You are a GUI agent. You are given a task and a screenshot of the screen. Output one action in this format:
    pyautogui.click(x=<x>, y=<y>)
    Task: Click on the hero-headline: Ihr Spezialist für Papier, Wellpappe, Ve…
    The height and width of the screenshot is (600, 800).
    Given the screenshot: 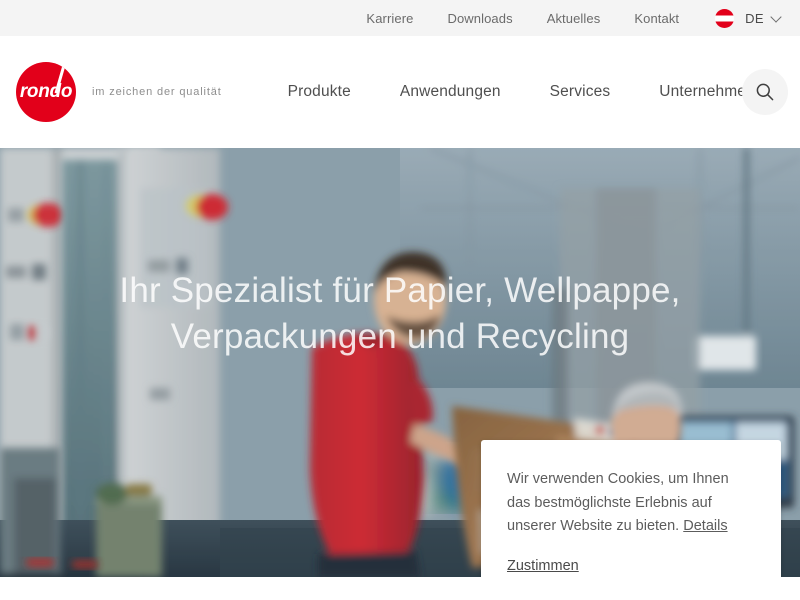 What is the action you would take?
    pyautogui.click(x=400, y=314)
    